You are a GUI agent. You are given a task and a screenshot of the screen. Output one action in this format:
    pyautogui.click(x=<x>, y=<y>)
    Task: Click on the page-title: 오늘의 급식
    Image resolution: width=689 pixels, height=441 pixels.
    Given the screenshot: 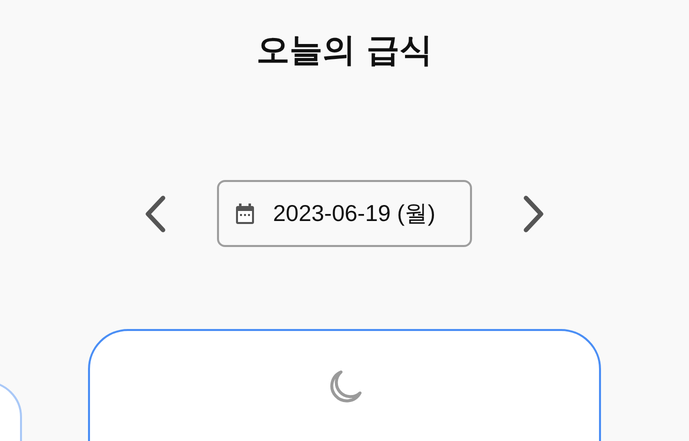 What is the action you would take?
    pyautogui.click(x=344, y=50)
    